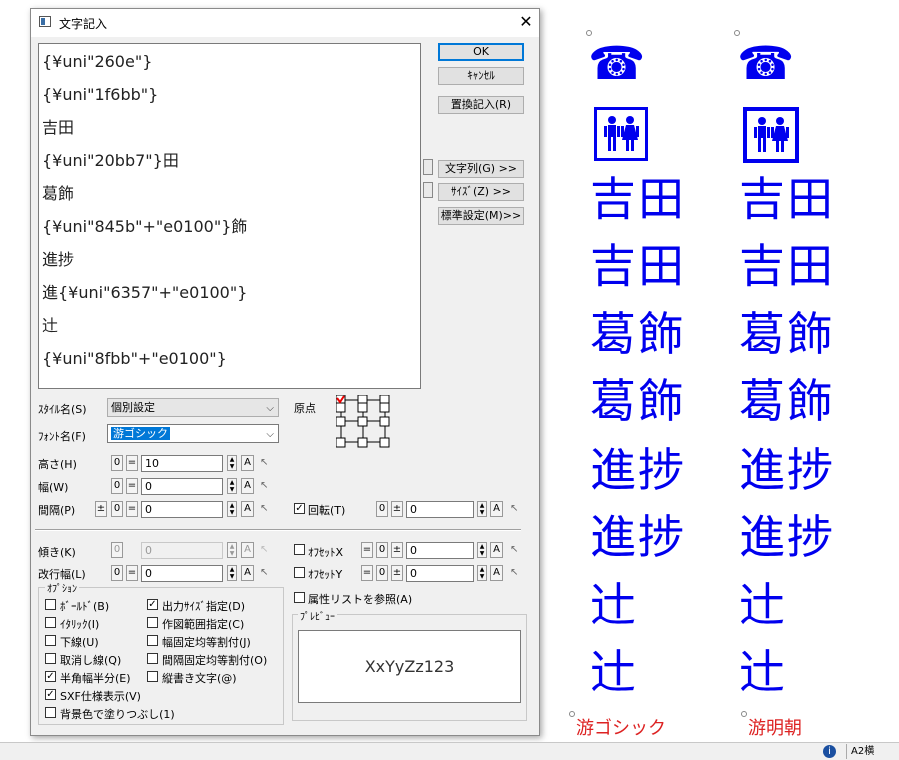 The image size is (899, 760). Describe the element at coordinates (482, 550) in the screenshot. I see `offset-x-spinner: ▲ ▼` at that location.